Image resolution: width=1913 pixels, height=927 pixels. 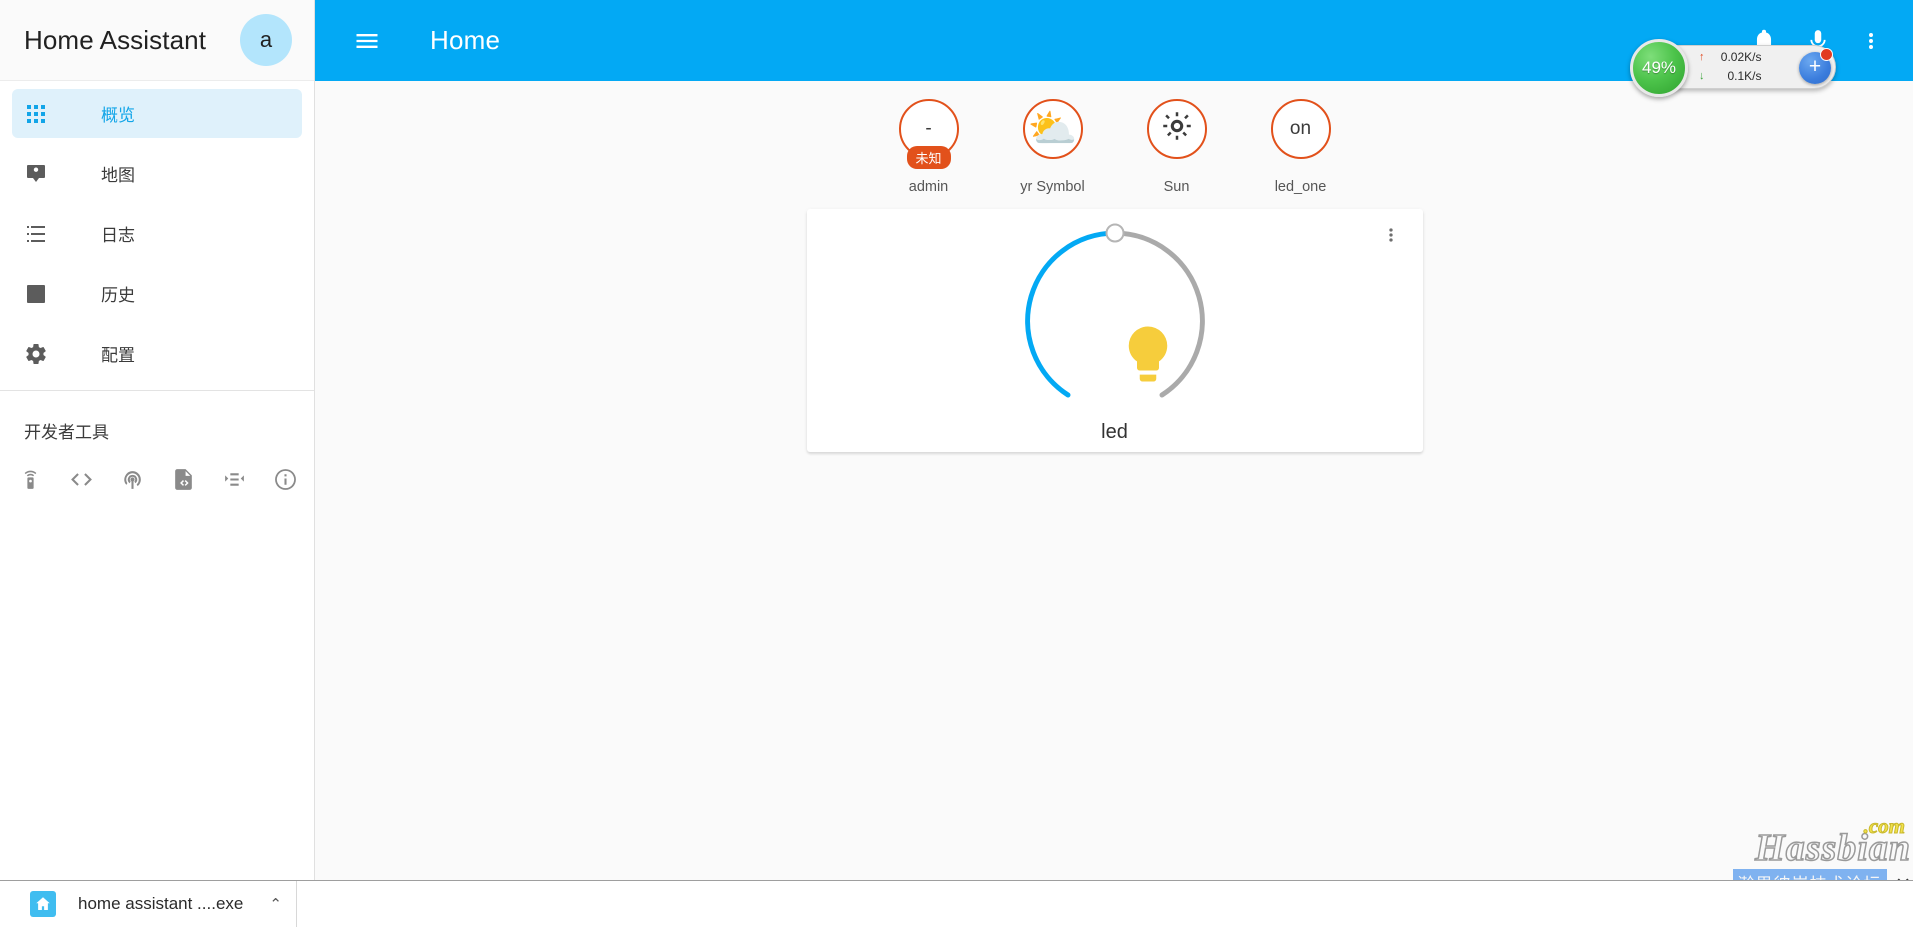 What do you see at coordinates (956, 903) in the screenshot?
I see `download-bar: home assistant ....exe ⌃` at bounding box center [956, 903].